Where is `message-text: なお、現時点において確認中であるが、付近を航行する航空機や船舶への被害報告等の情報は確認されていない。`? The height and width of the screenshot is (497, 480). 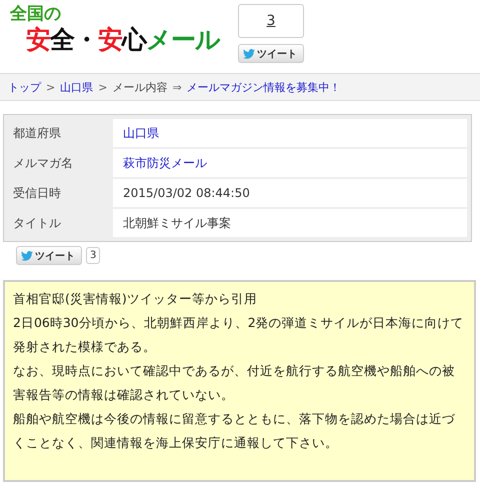 message-text: なお、現時点において確認中であるが、付近を航行する航空機や船舶への被害報告等の情報は確認されていない。 is located at coordinates (234, 383).